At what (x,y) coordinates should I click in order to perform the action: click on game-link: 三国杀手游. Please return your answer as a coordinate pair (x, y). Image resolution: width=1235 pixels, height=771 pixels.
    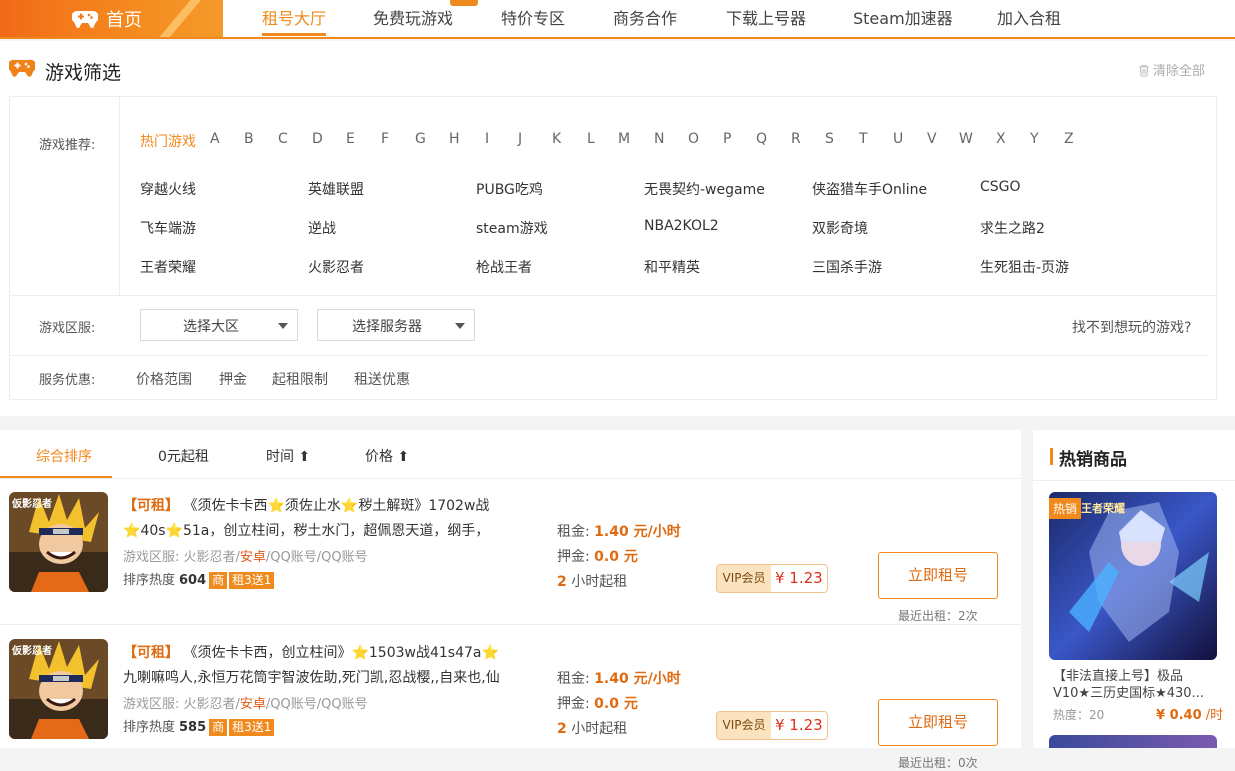
    Looking at the image, I should click on (847, 267).